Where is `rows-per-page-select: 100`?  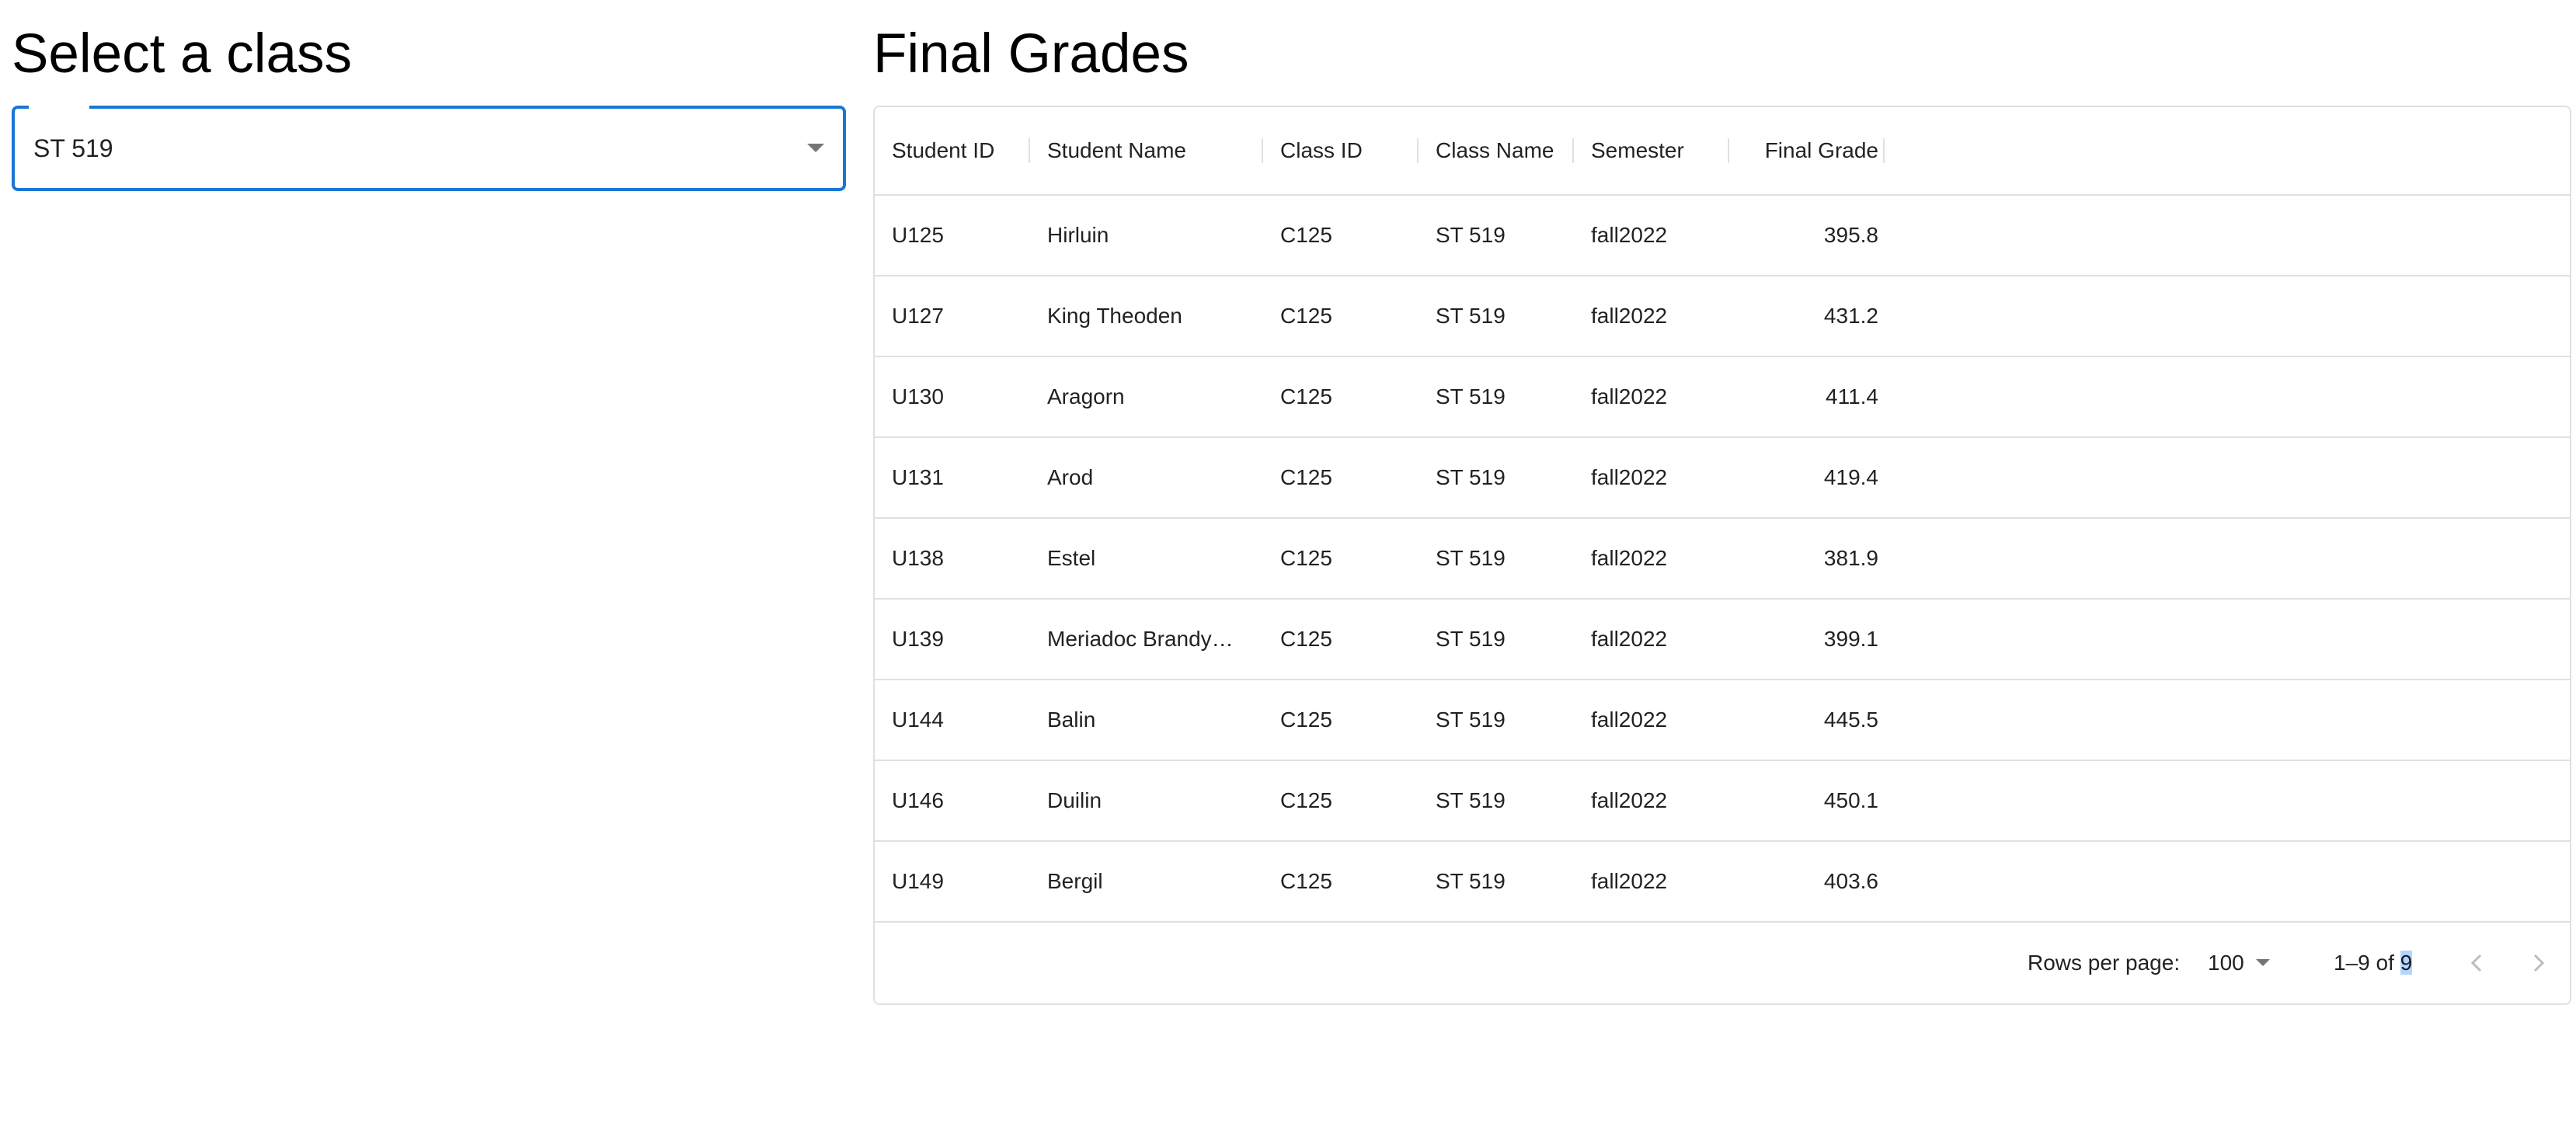 rows-per-page-select: 100 is located at coordinates (2246, 963).